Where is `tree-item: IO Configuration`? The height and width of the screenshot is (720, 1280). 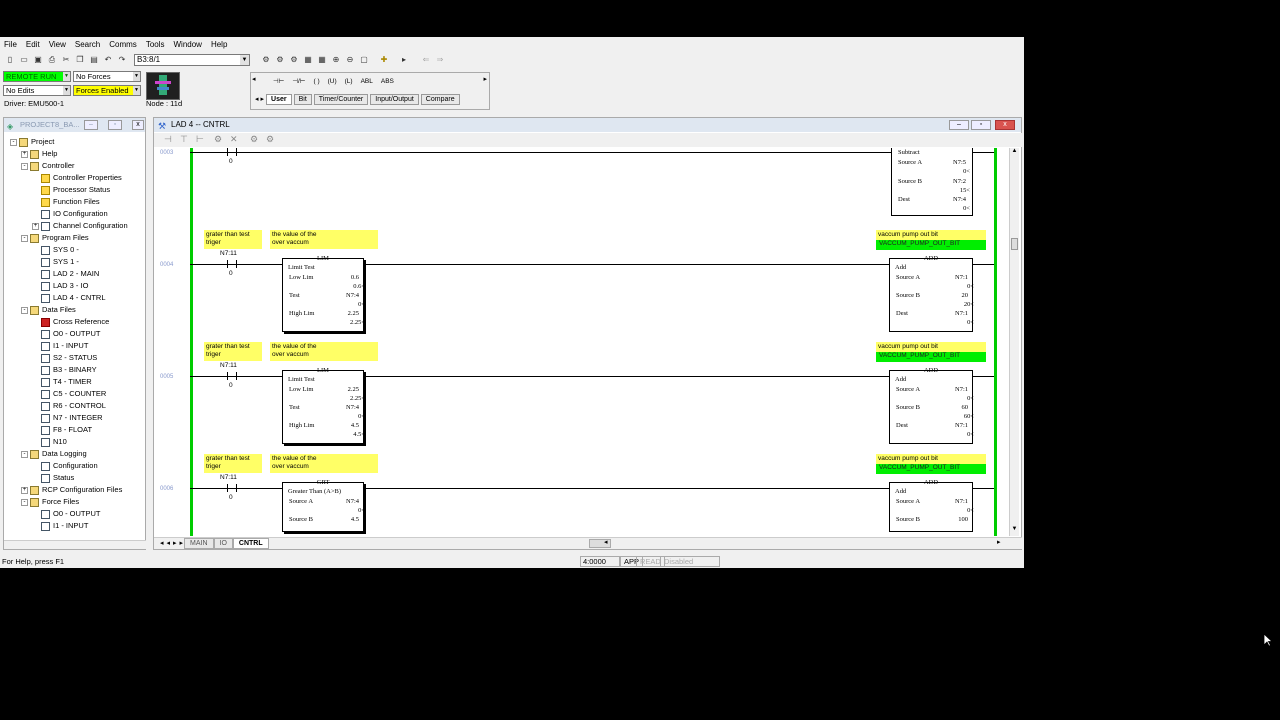
tree-item: IO Configuration is located at coordinates (70, 214).